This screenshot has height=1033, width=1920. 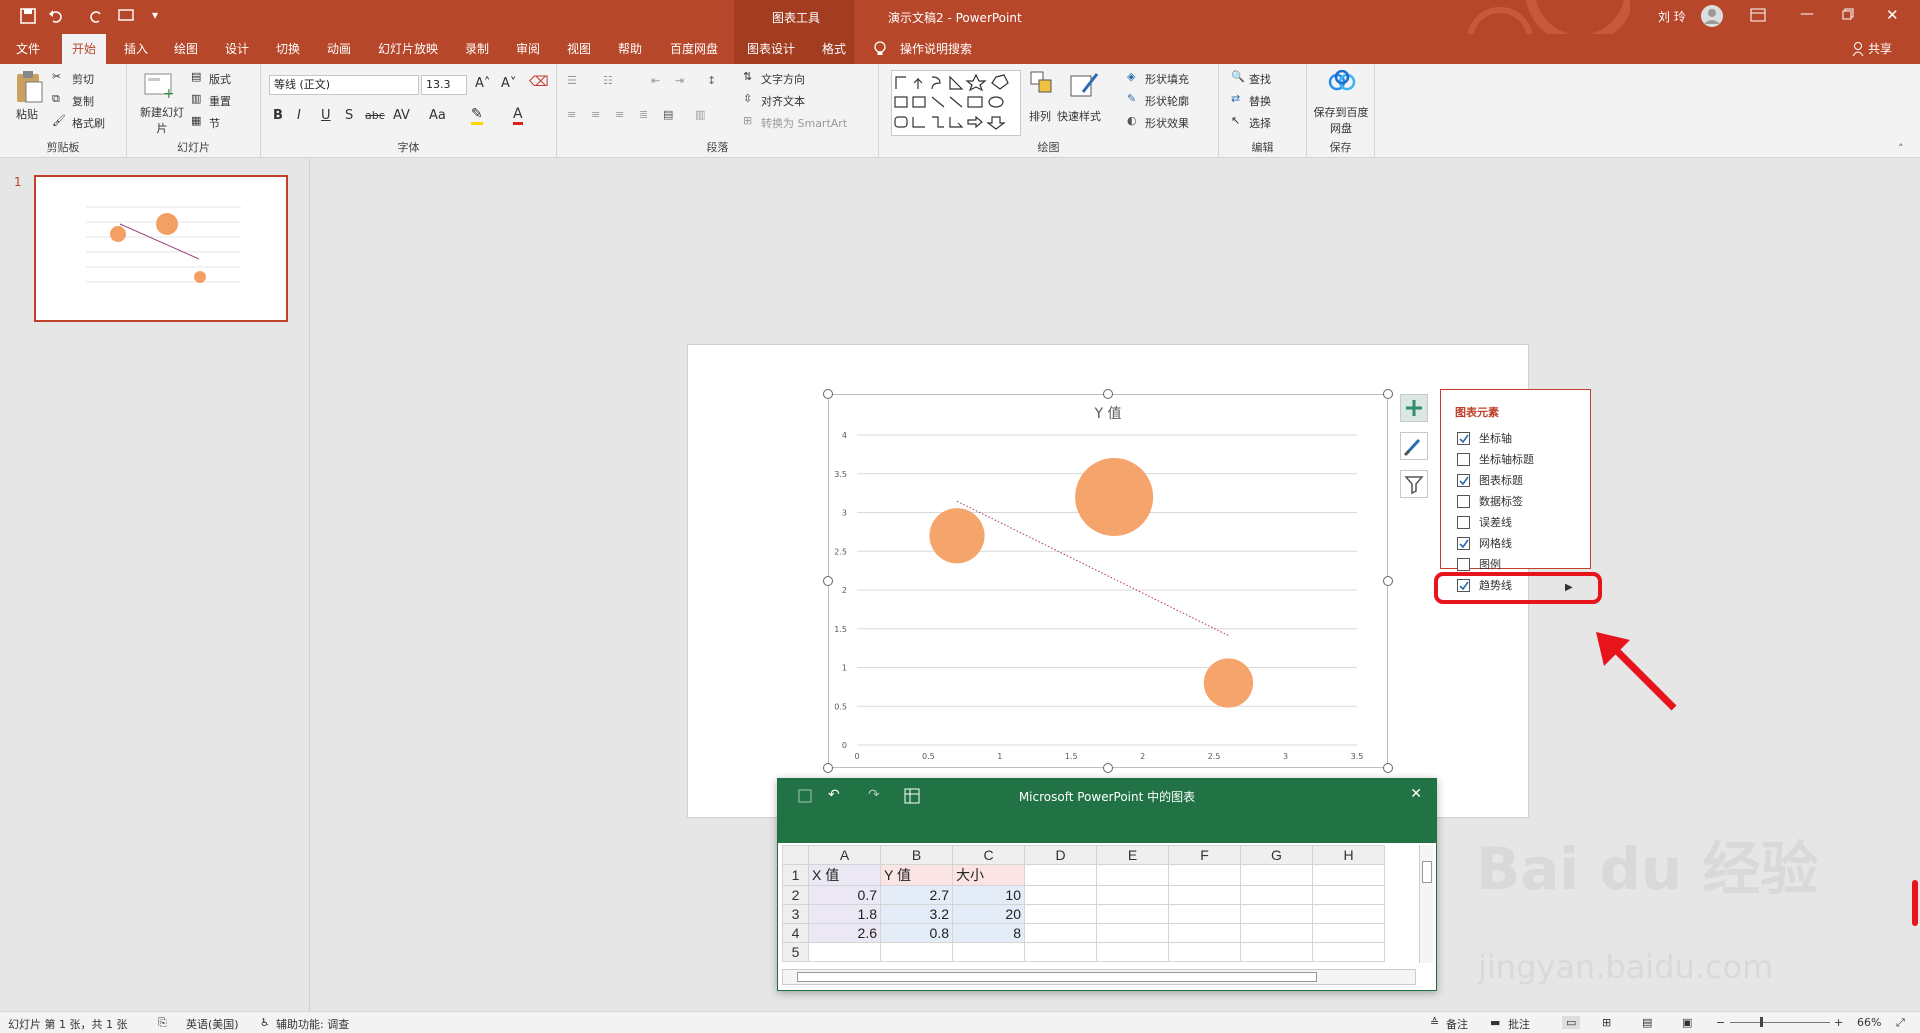 What do you see at coordinates (916, 875) in the screenshot?
I see `cell: Y 值` at bounding box center [916, 875].